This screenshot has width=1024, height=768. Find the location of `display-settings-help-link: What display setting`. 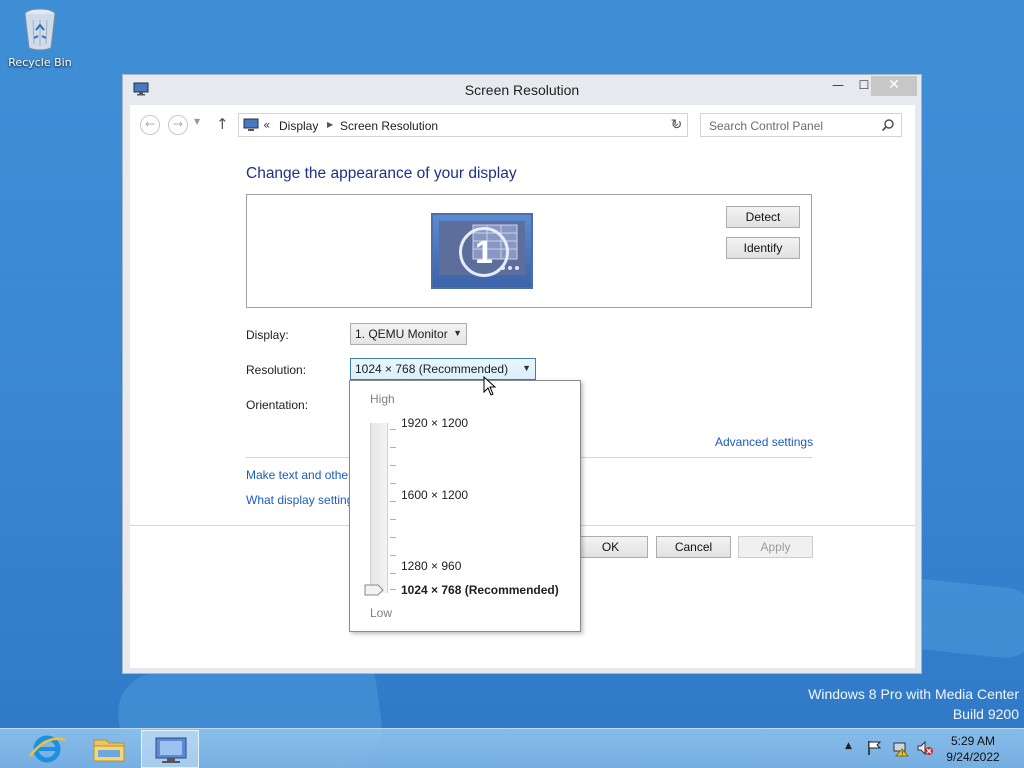

display-settings-help-link: What display setting is located at coordinates (299, 500).